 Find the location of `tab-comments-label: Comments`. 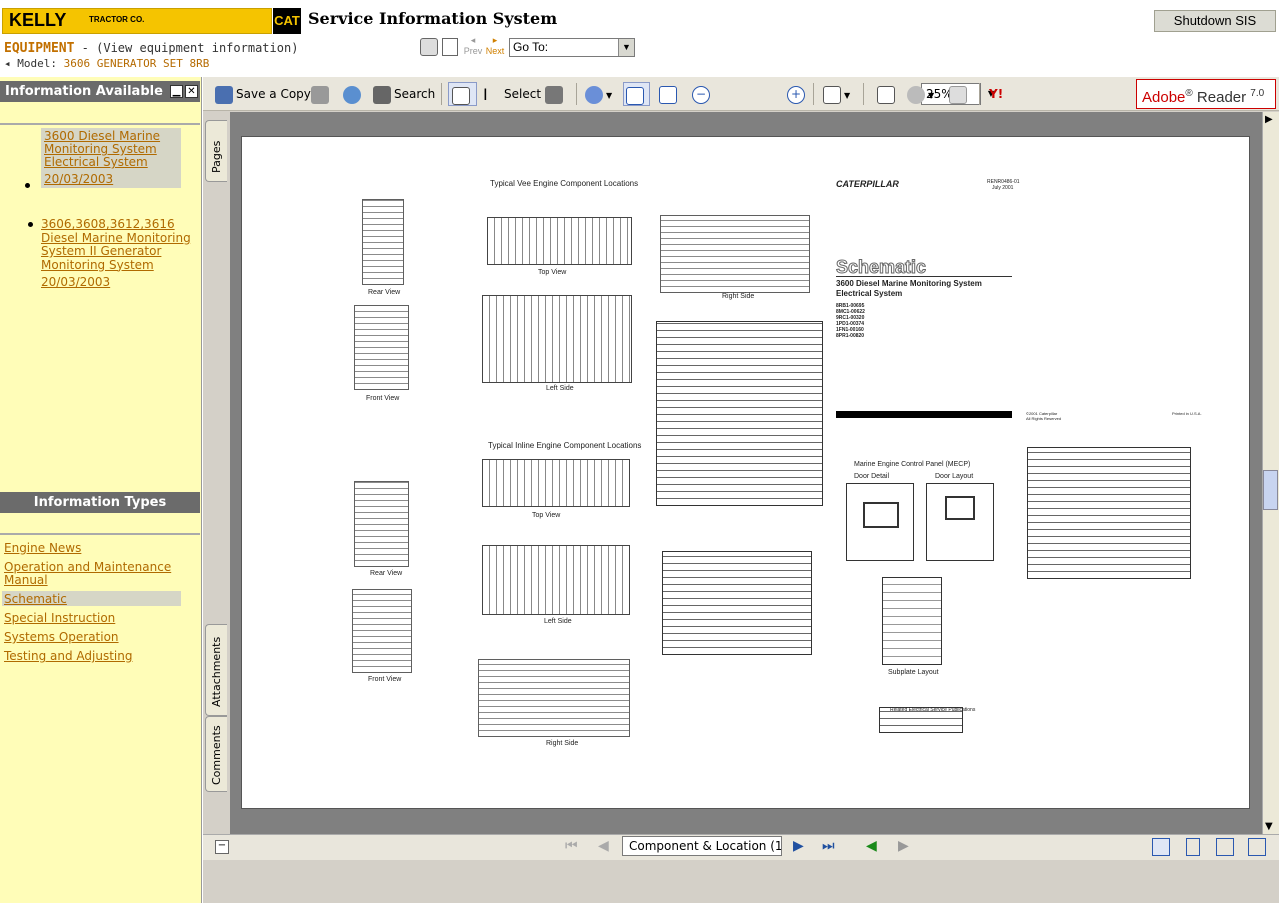

tab-comments-label: Comments is located at coordinates (216, 755).